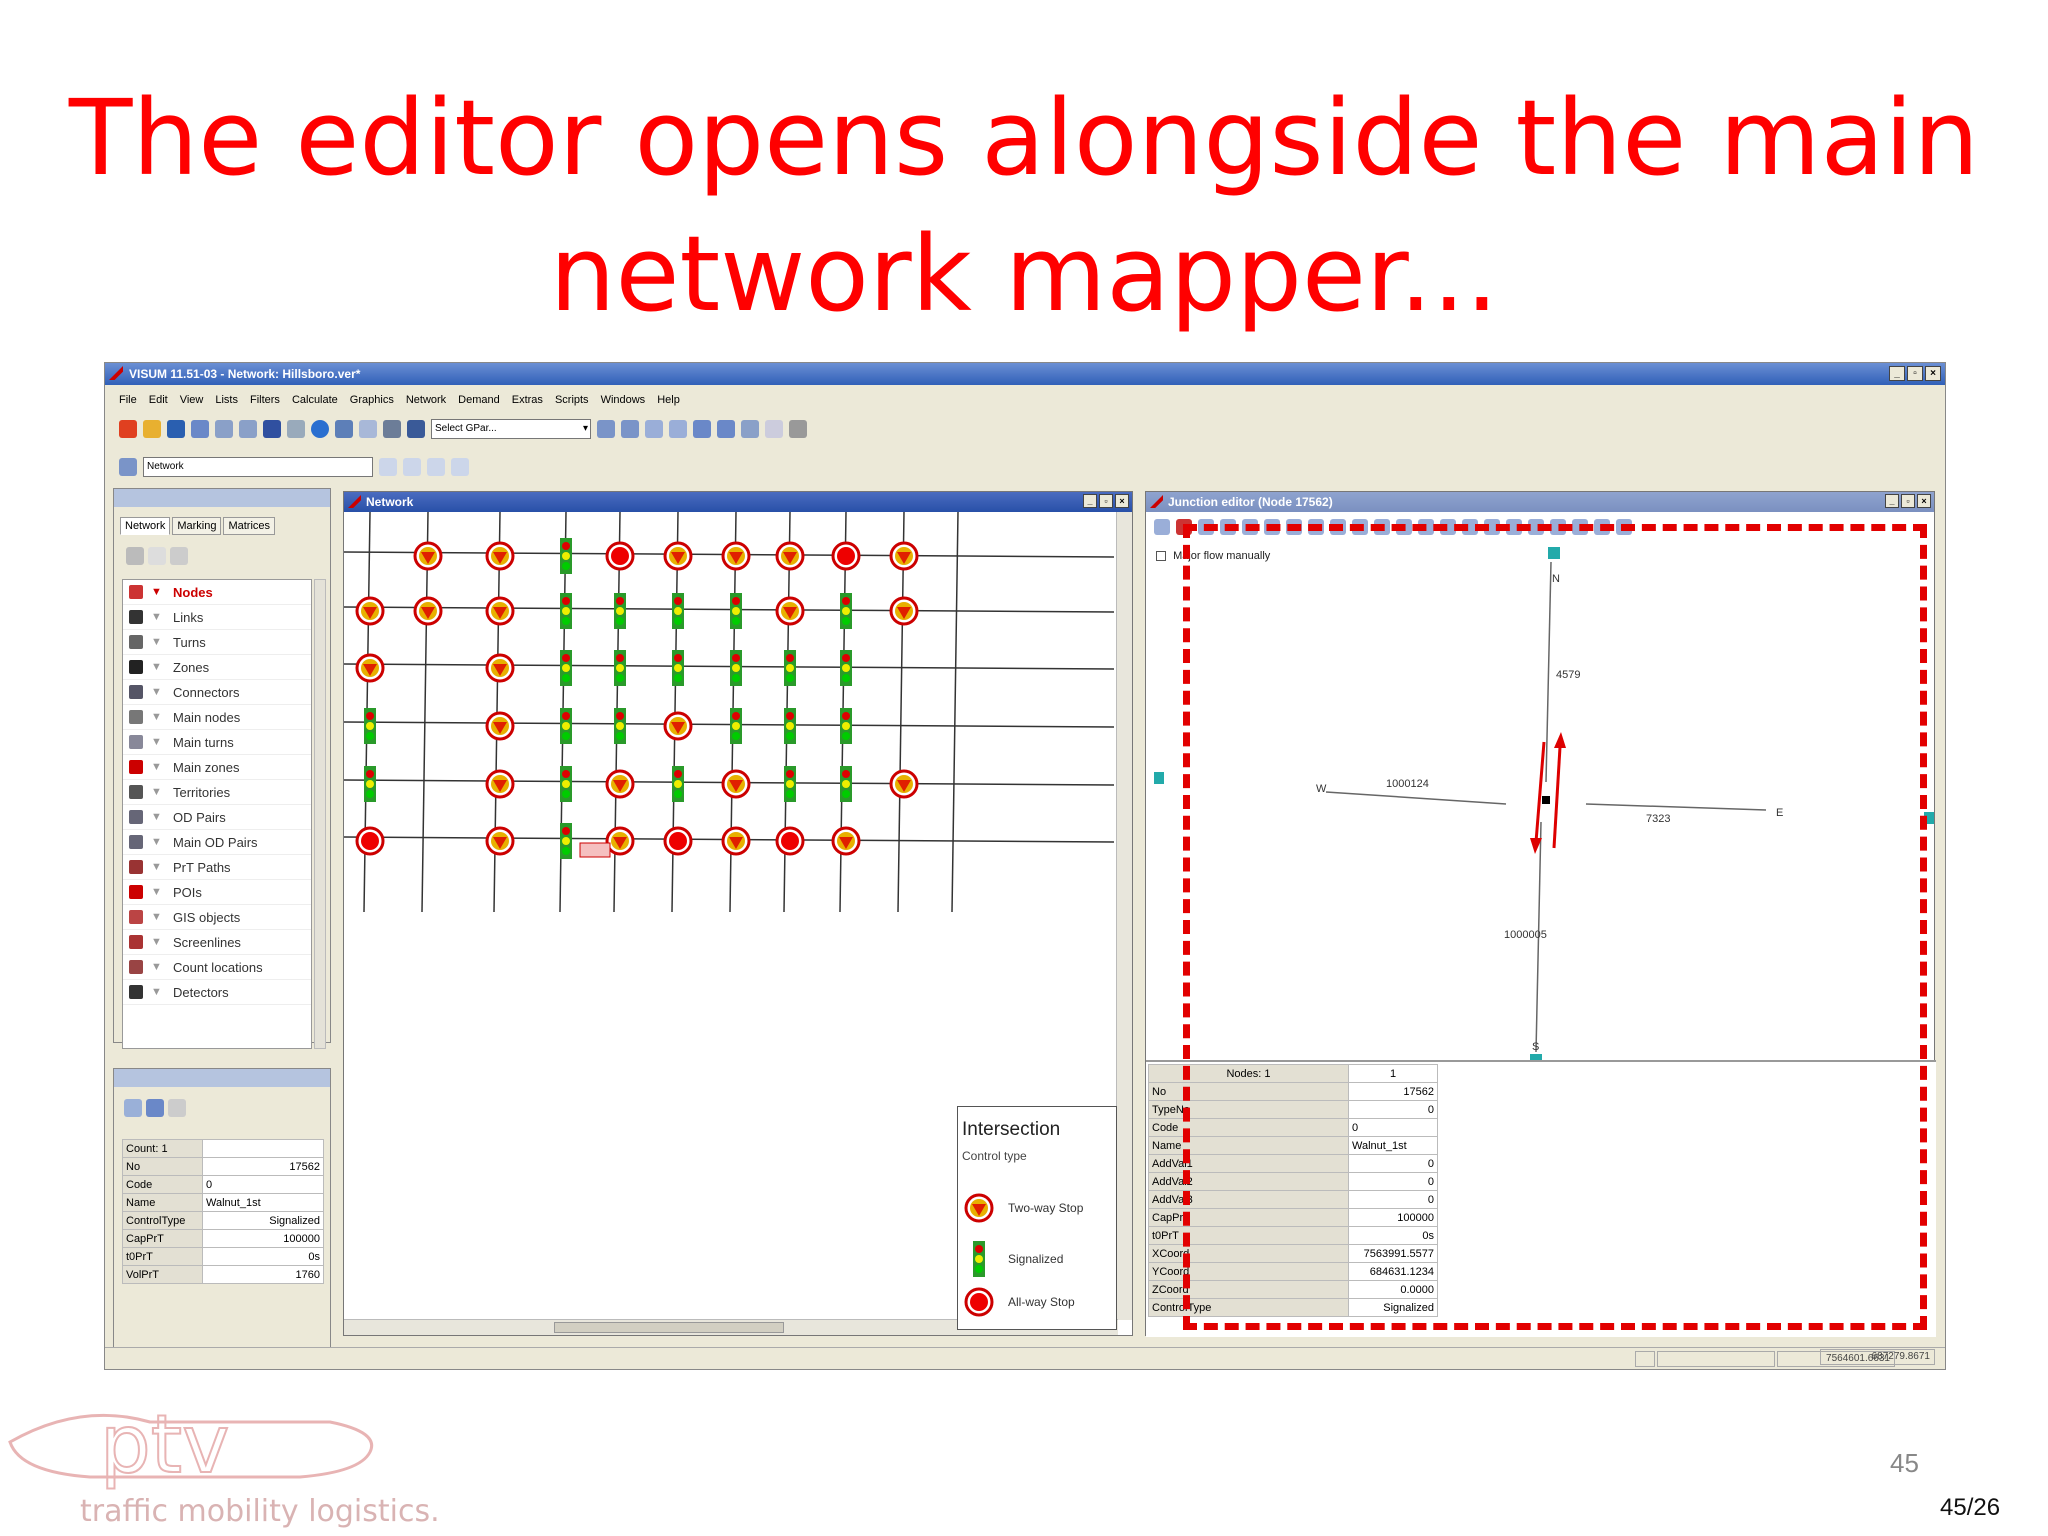  Describe the element at coordinates (133, 1108) in the screenshot. I see `quickview-select-icon` at that location.